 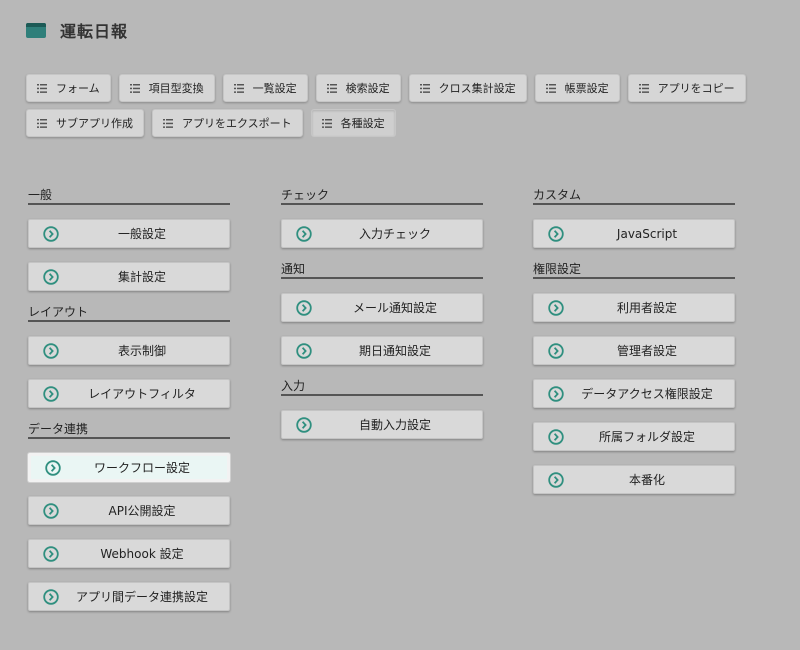 I want to click on search-settings-button: 検索設定, so click(x=358, y=88).